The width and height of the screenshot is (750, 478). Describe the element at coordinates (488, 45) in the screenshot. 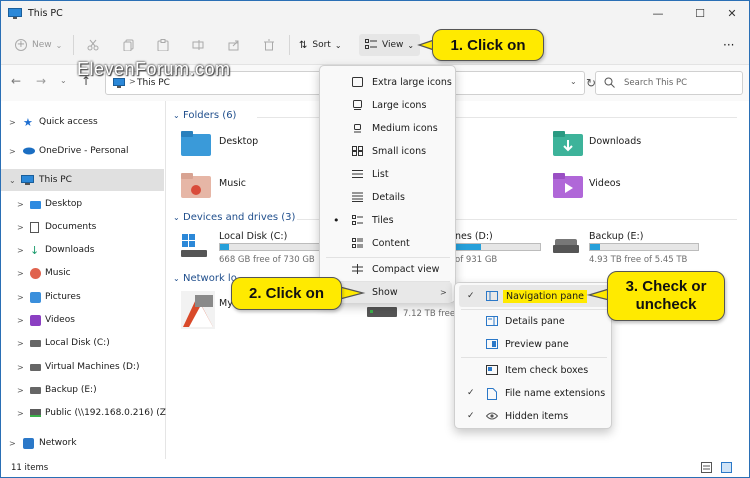

I see `callout-step-1: 1. Click on` at that location.